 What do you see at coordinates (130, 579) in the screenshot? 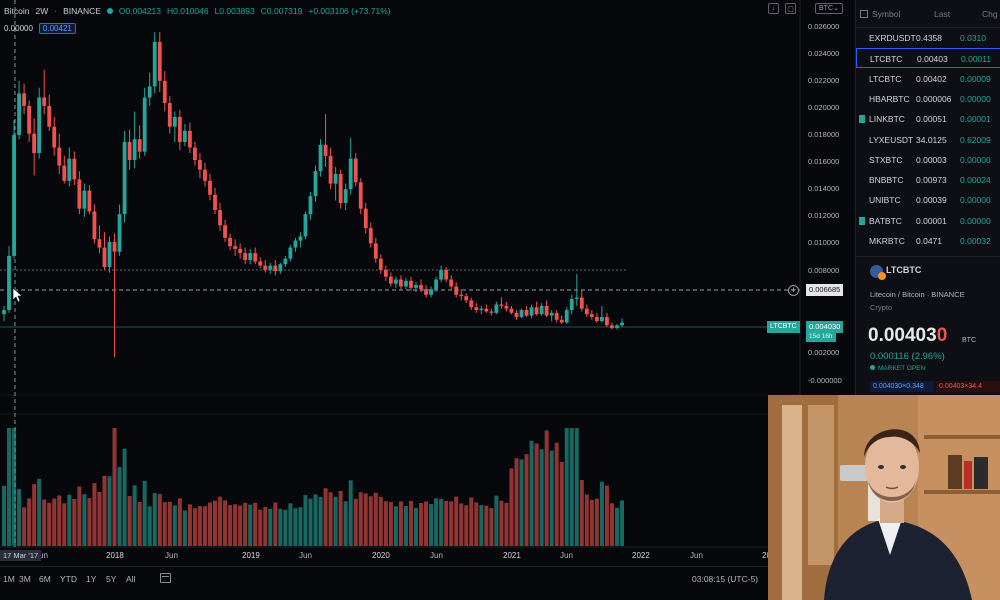
I see `range-button: All` at bounding box center [130, 579].